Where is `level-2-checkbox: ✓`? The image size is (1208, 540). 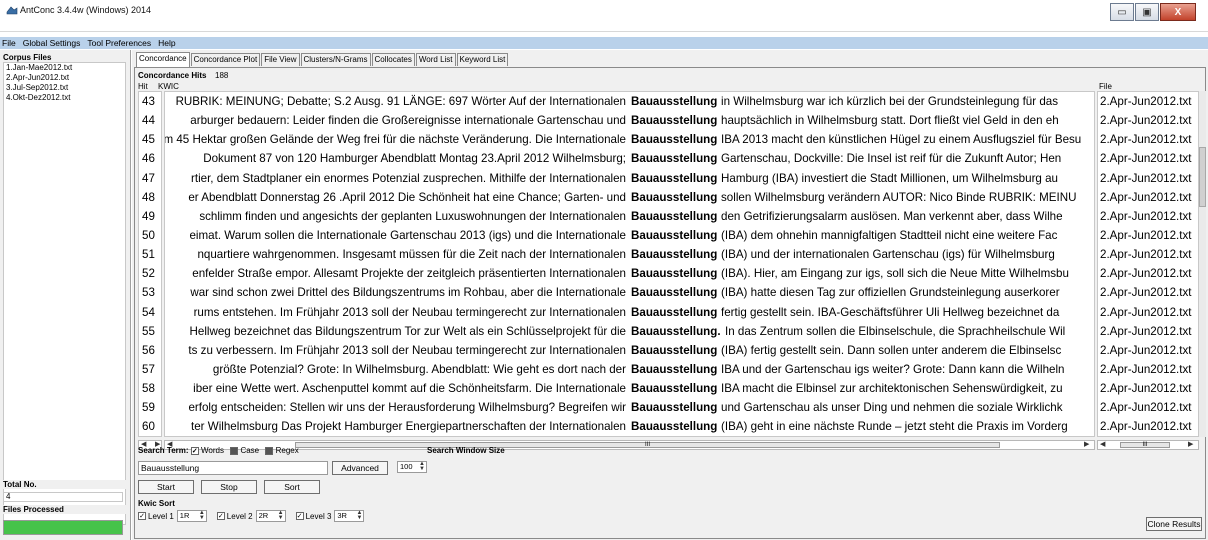
level-2-checkbox: ✓ is located at coordinates (220, 516).